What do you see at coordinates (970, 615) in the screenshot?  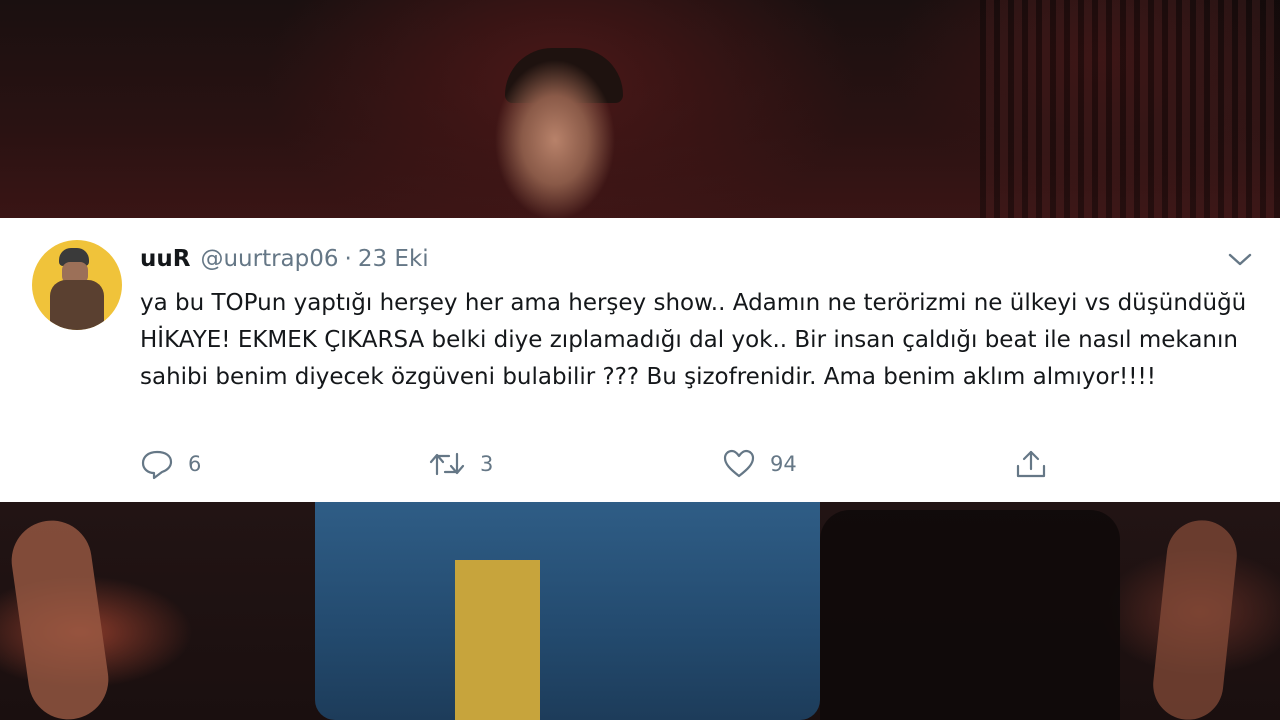 I see `background-crowd-figure` at bounding box center [970, 615].